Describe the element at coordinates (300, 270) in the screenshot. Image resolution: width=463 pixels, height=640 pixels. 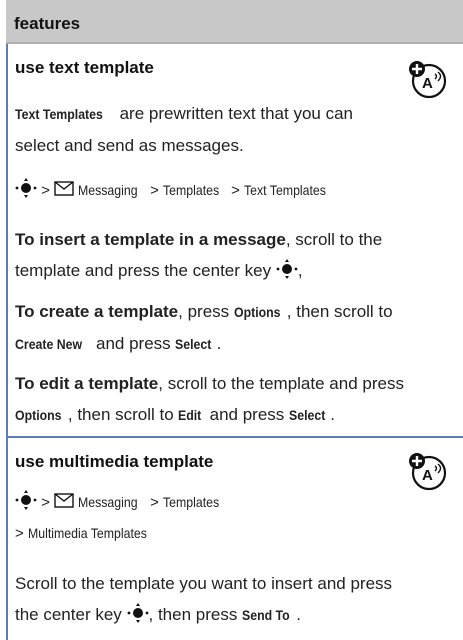
I see `insert-end: ,` at that location.